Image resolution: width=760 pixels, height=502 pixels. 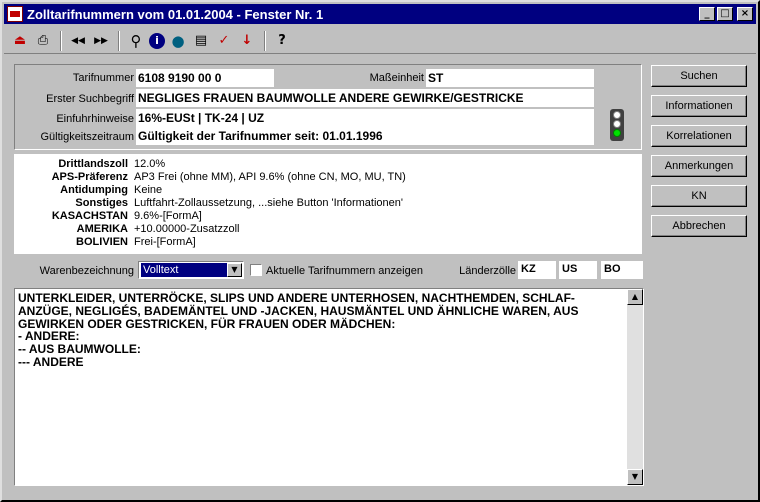 I want to click on duty-value: +10.00000-Zusatzzoll, so click(x=187, y=229).